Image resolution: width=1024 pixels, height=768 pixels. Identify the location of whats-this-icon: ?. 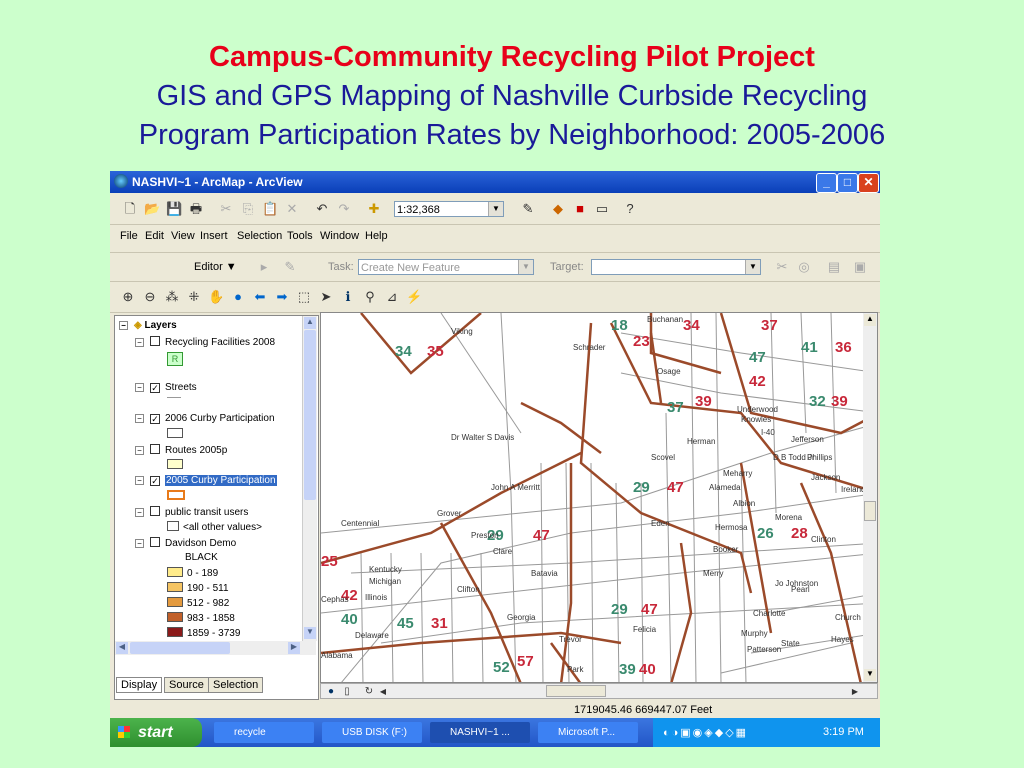
(630, 209).